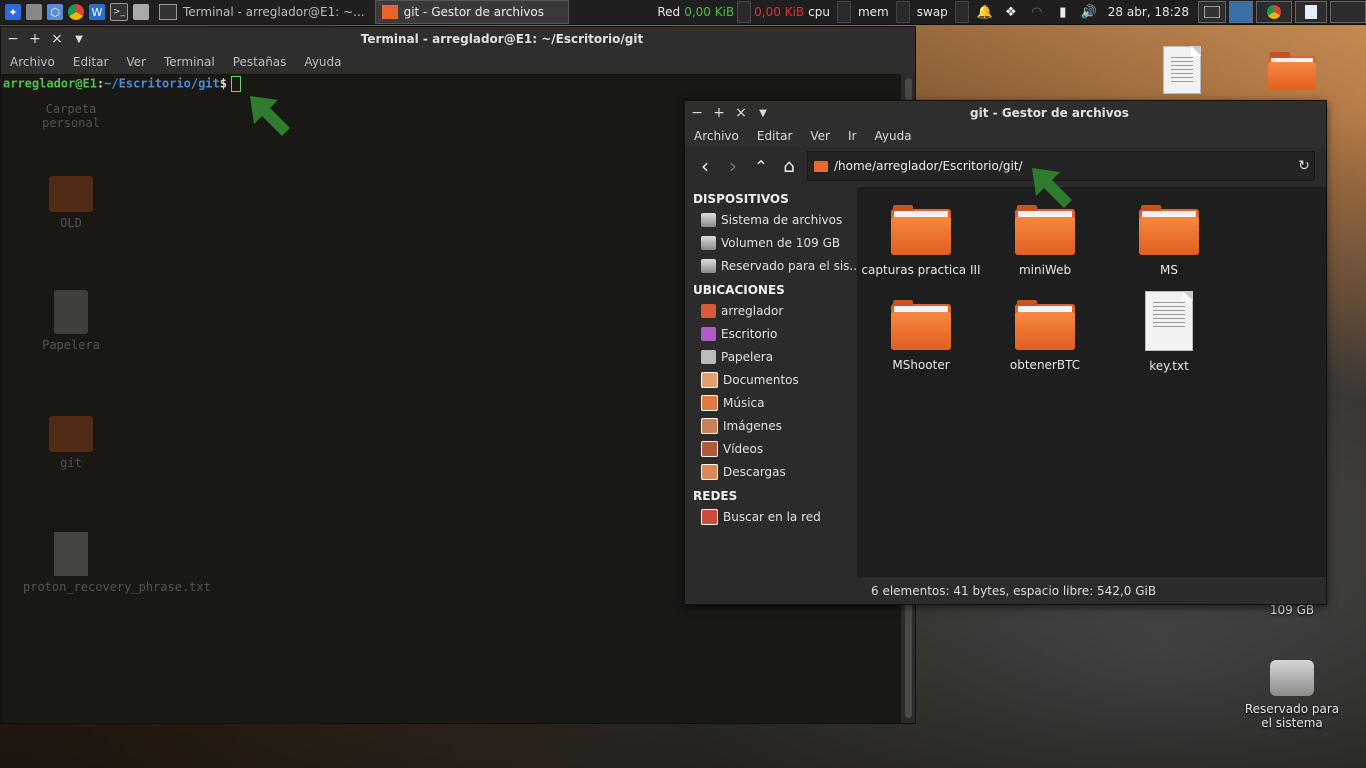  What do you see at coordinates (223, 83) in the screenshot?
I see `prompt-dollar: $` at bounding box center [223, 83].